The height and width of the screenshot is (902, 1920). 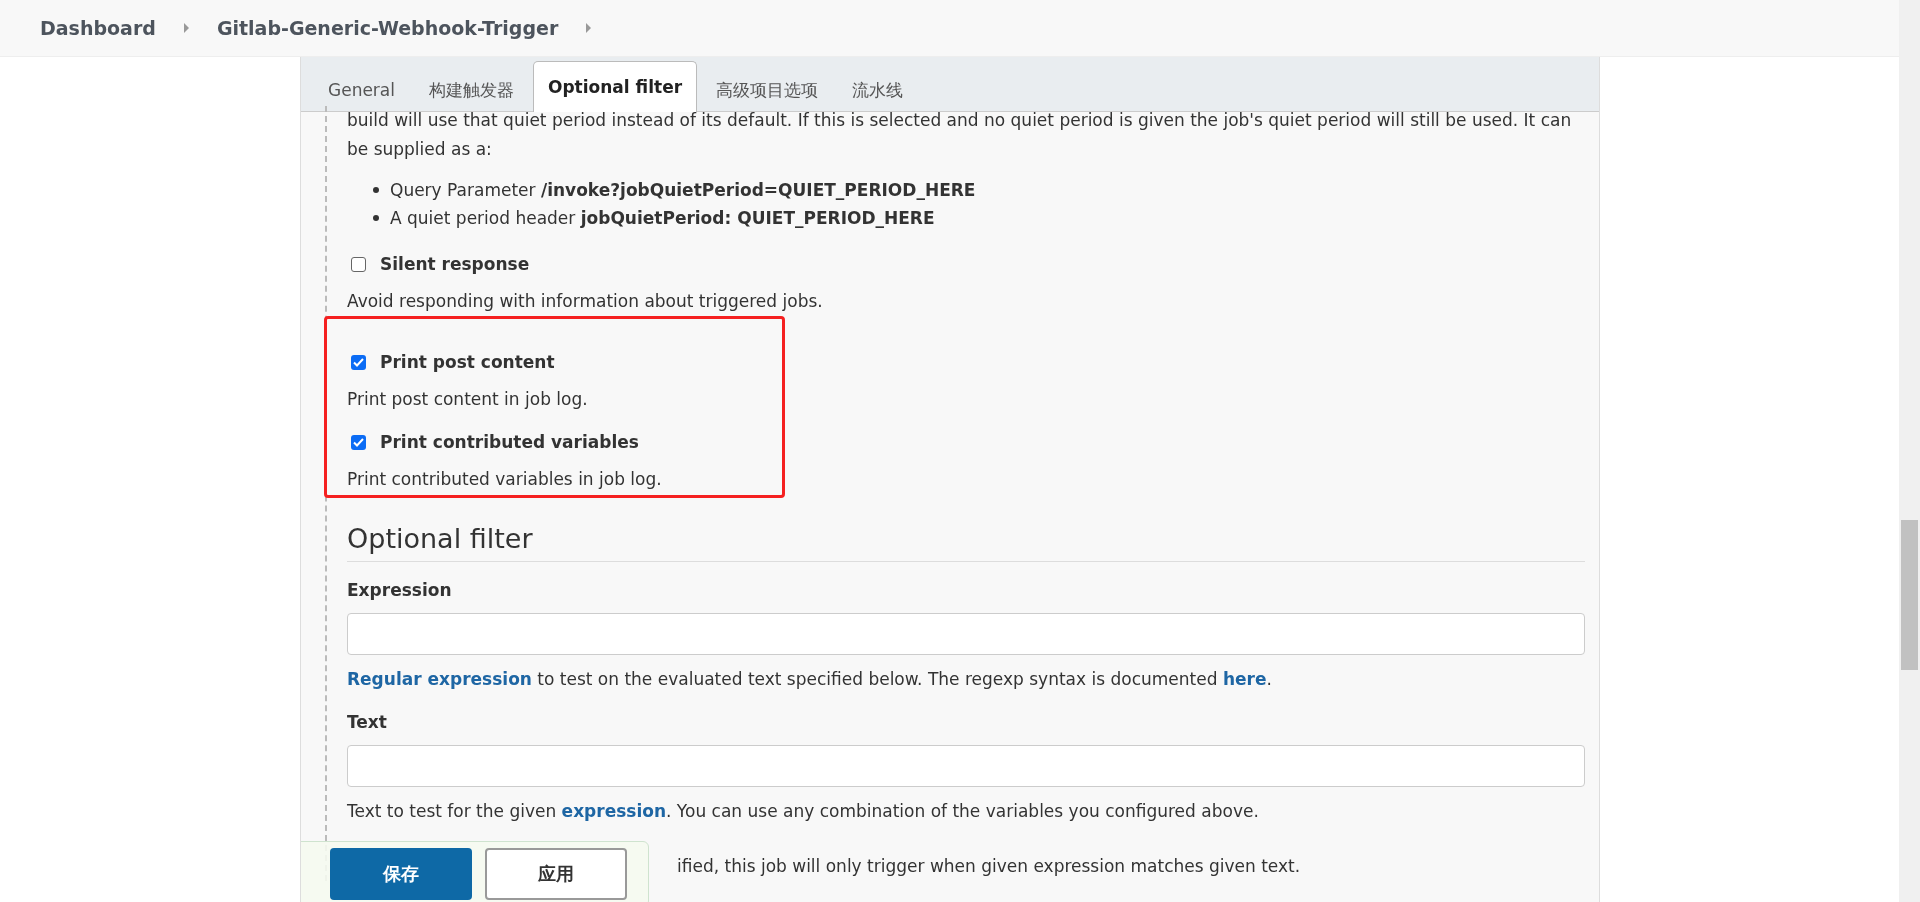 I want to click on help-text: Regular expression to test on the evaluated text specified below. The regexp syntax is documented here., so click(x=810, y=679).